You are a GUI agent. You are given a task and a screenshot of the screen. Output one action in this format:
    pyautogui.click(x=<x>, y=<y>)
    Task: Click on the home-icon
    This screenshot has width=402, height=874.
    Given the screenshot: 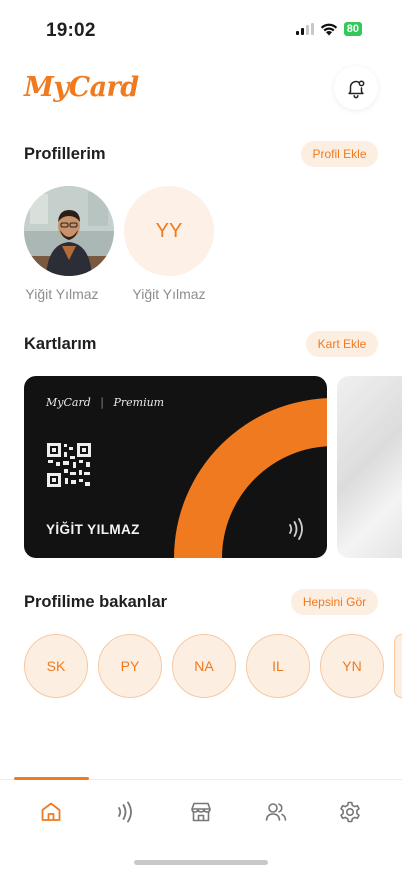 What is the action you would take?
    pyautogui.click(x=51, y=811)
    